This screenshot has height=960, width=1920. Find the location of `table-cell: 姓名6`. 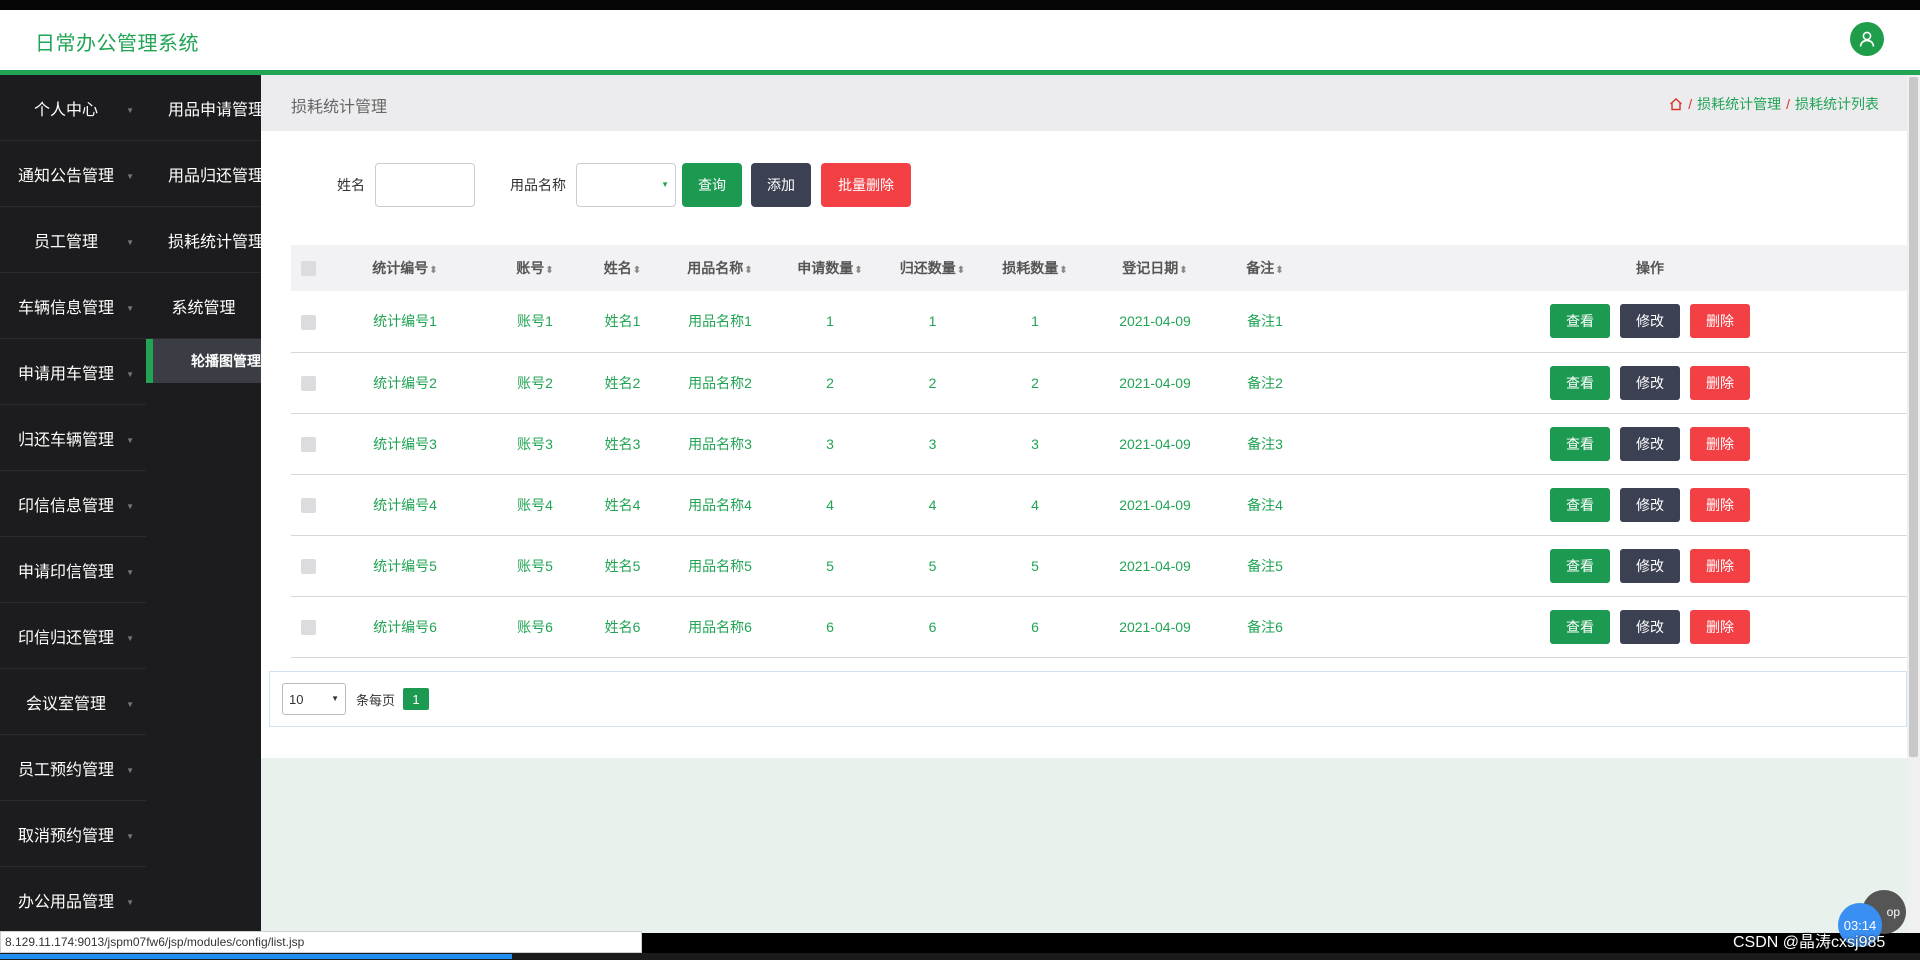

table-cell: 姓名6 is located at coordinates (622, 626).